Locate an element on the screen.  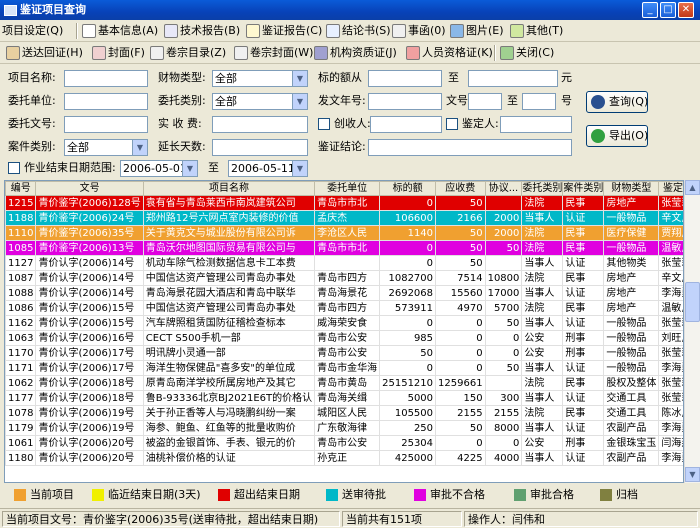
receipt-button: 送达回证(H) is located at coordinates (44, 53).